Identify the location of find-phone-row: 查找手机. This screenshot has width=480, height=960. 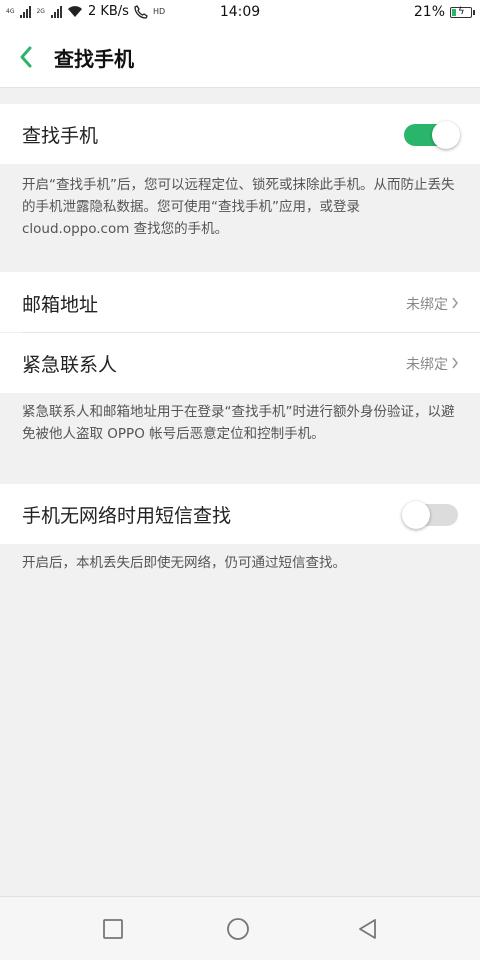
(240, 134).